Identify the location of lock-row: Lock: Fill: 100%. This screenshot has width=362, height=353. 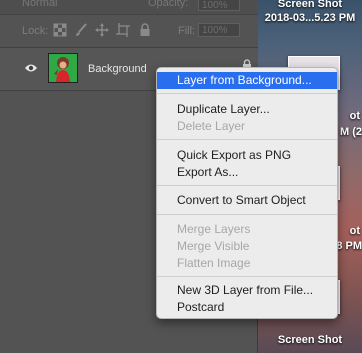
(129, 31).